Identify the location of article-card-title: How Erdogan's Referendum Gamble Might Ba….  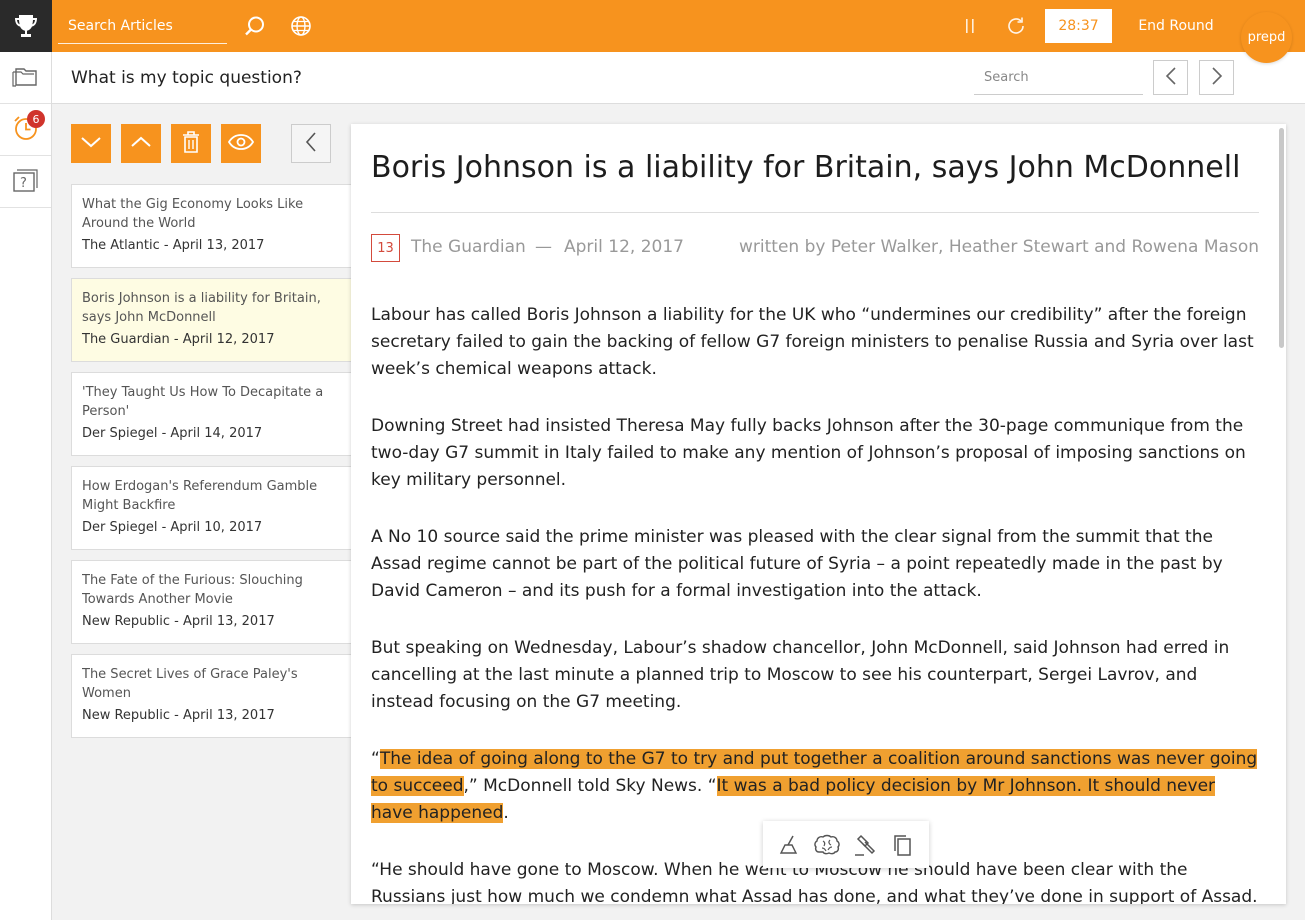
(200, 496).